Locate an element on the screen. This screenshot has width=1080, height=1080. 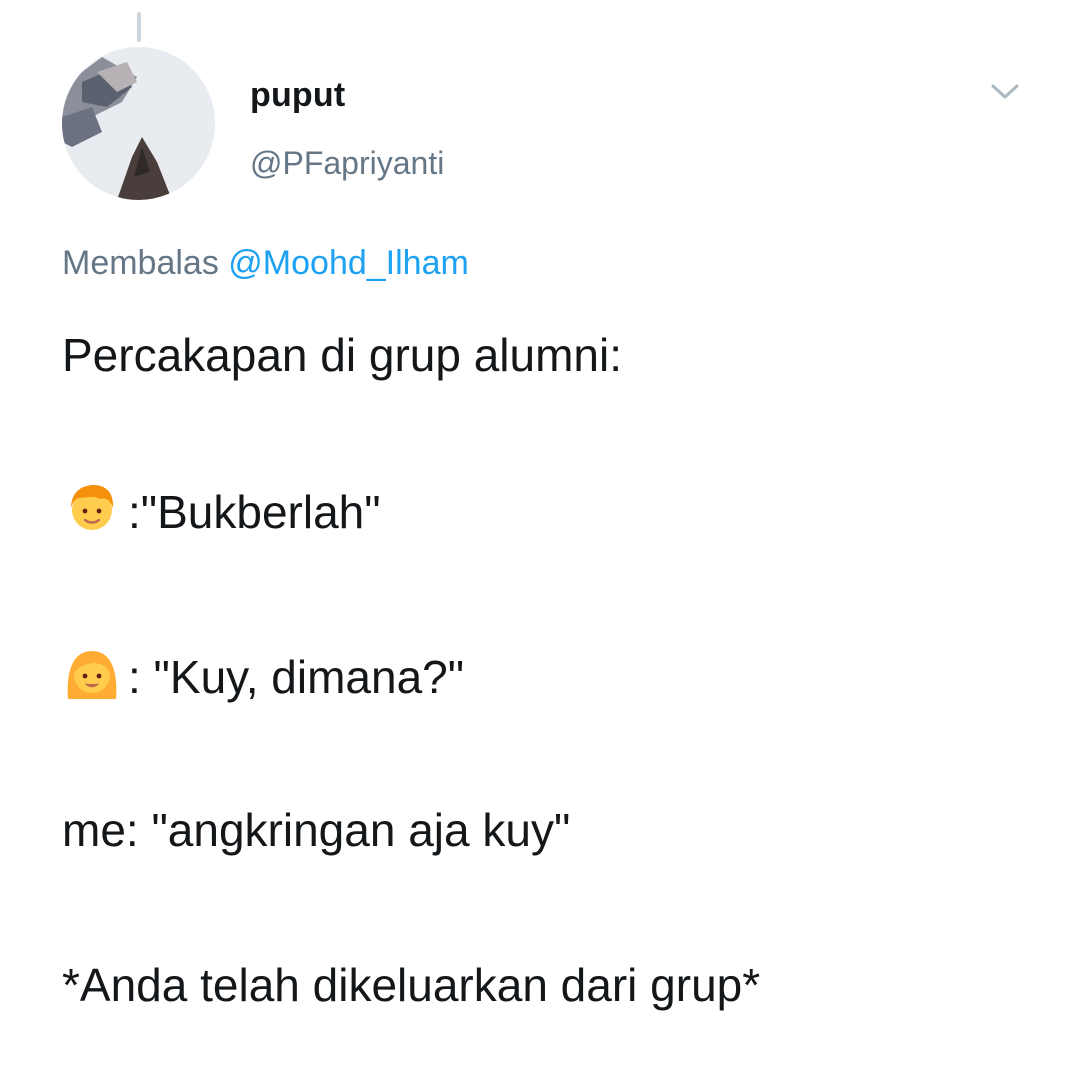
boy-emoji is located at coordinates (92, 508).